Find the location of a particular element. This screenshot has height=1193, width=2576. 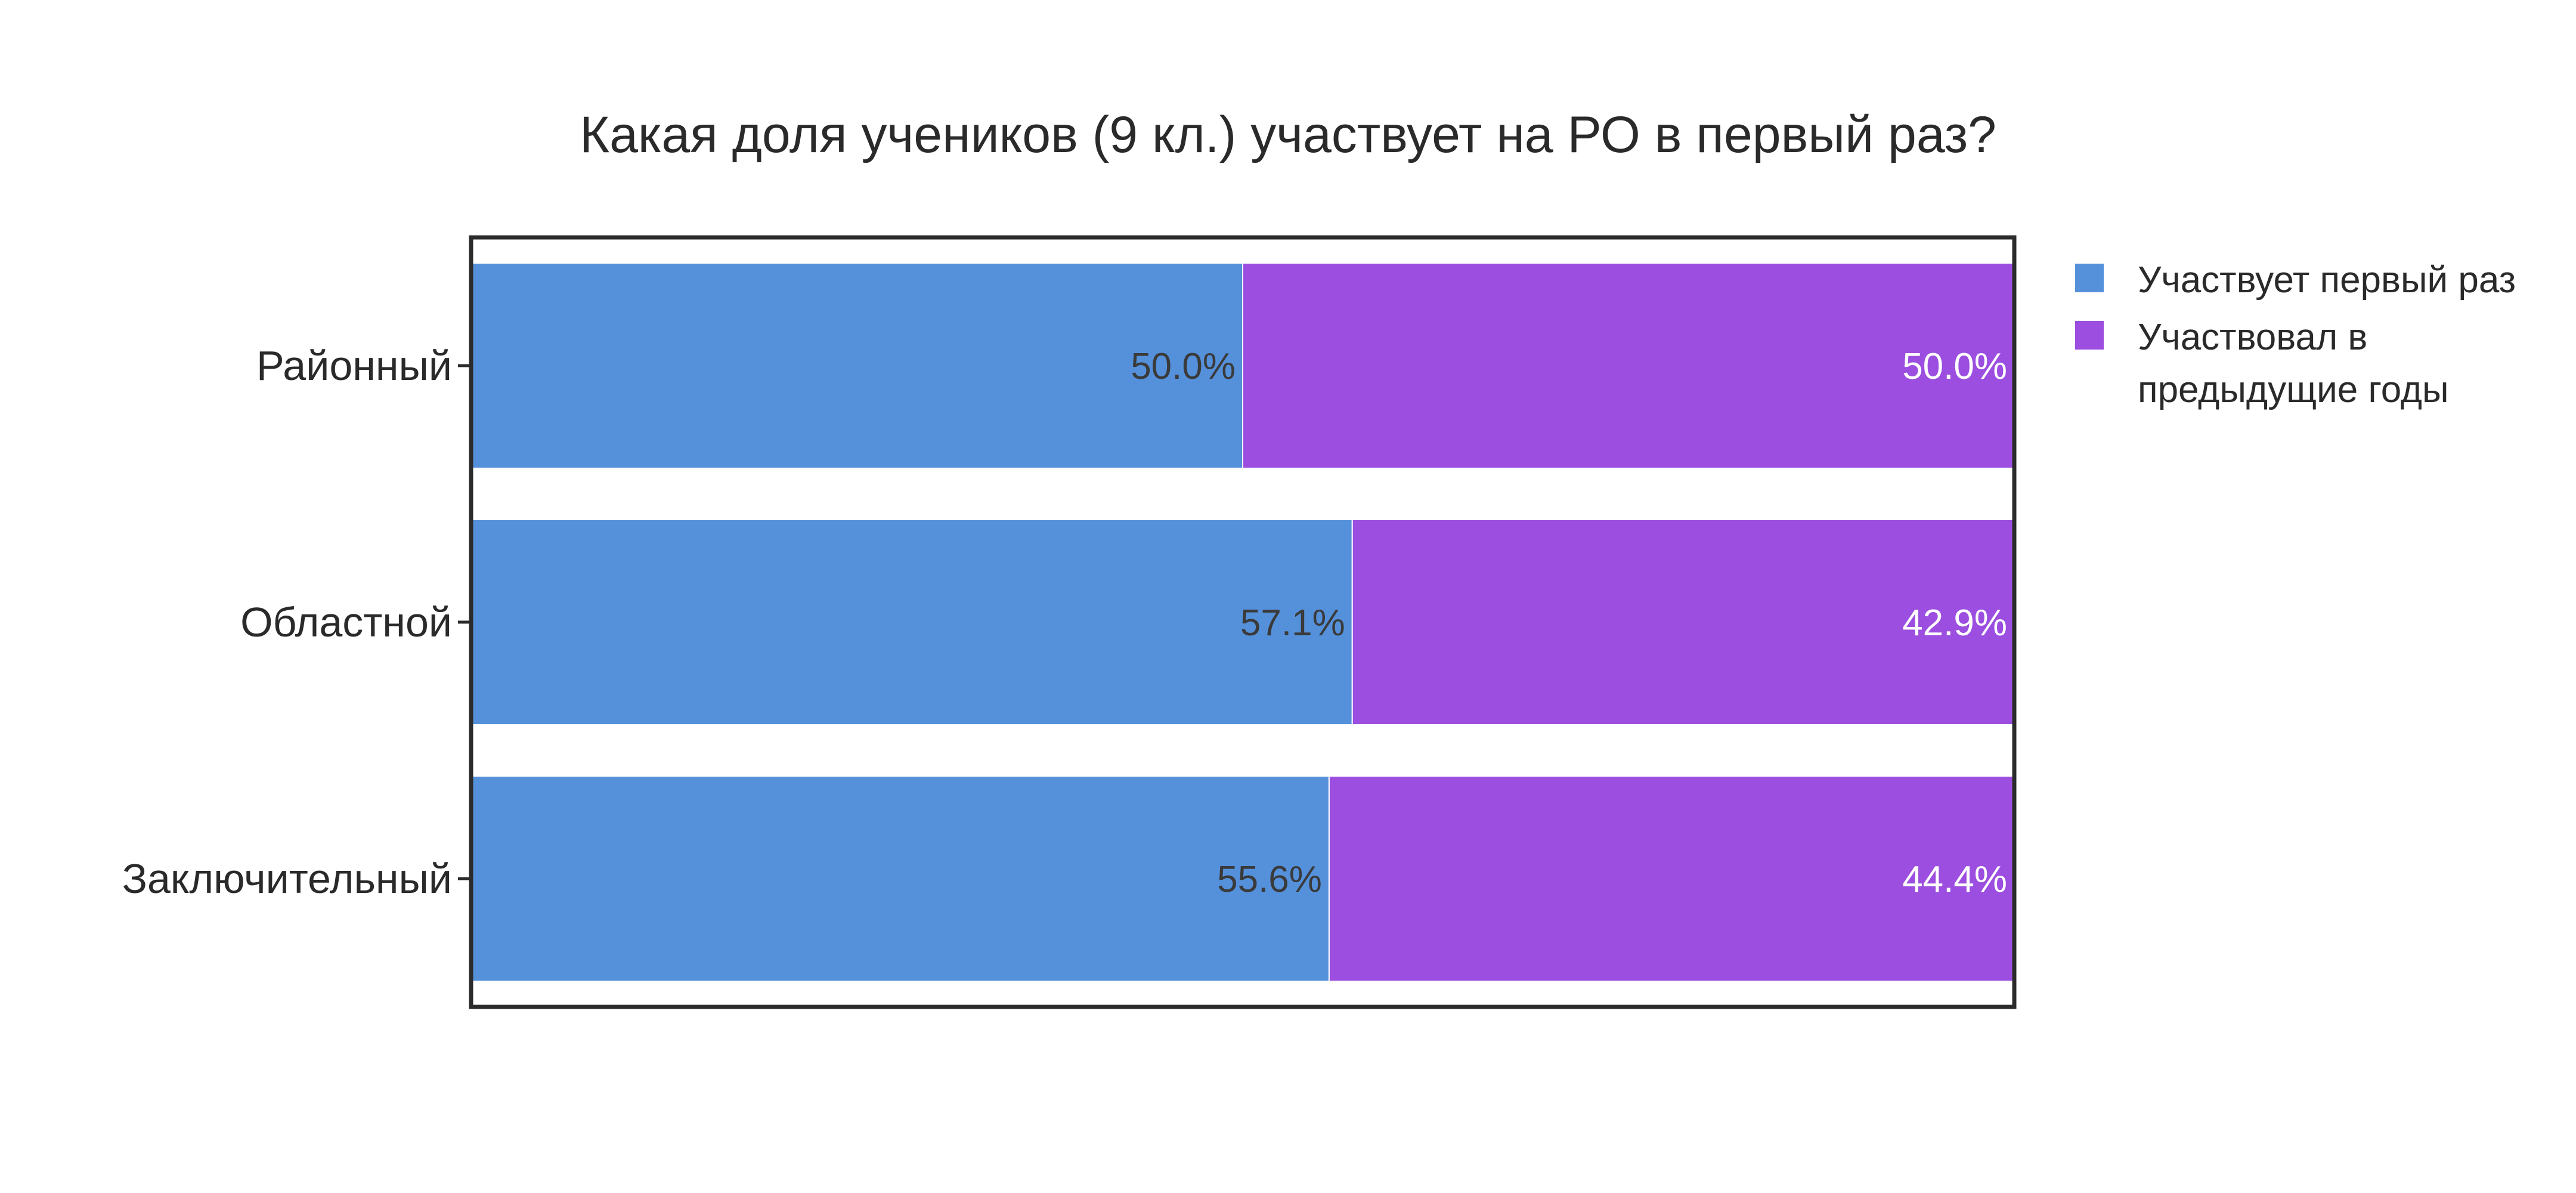

value-label-2-3: 44.4% is located at coordinates (1955, 879).